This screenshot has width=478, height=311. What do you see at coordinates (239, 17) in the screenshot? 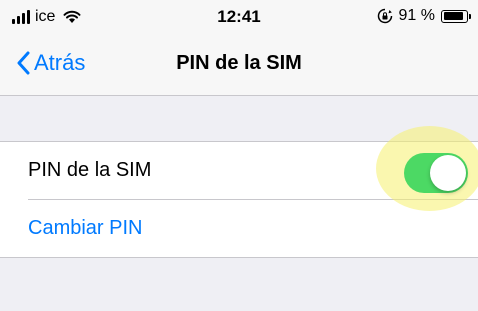
I see `status-bar: ice 12:41 91 %` at bounding box center [239, 17].